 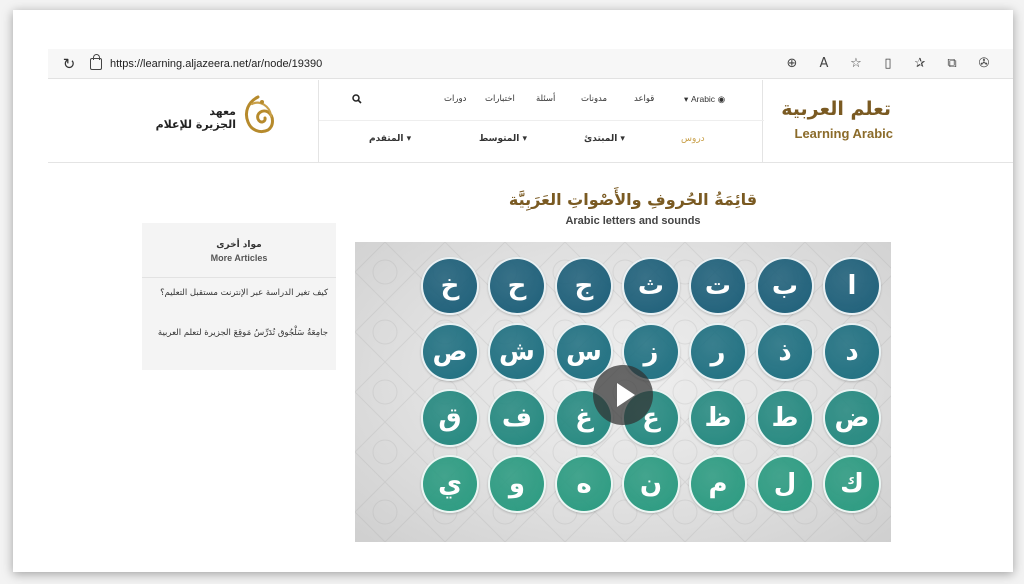 I want to click on letter-circle: ذ, so click(x=785, y=352).